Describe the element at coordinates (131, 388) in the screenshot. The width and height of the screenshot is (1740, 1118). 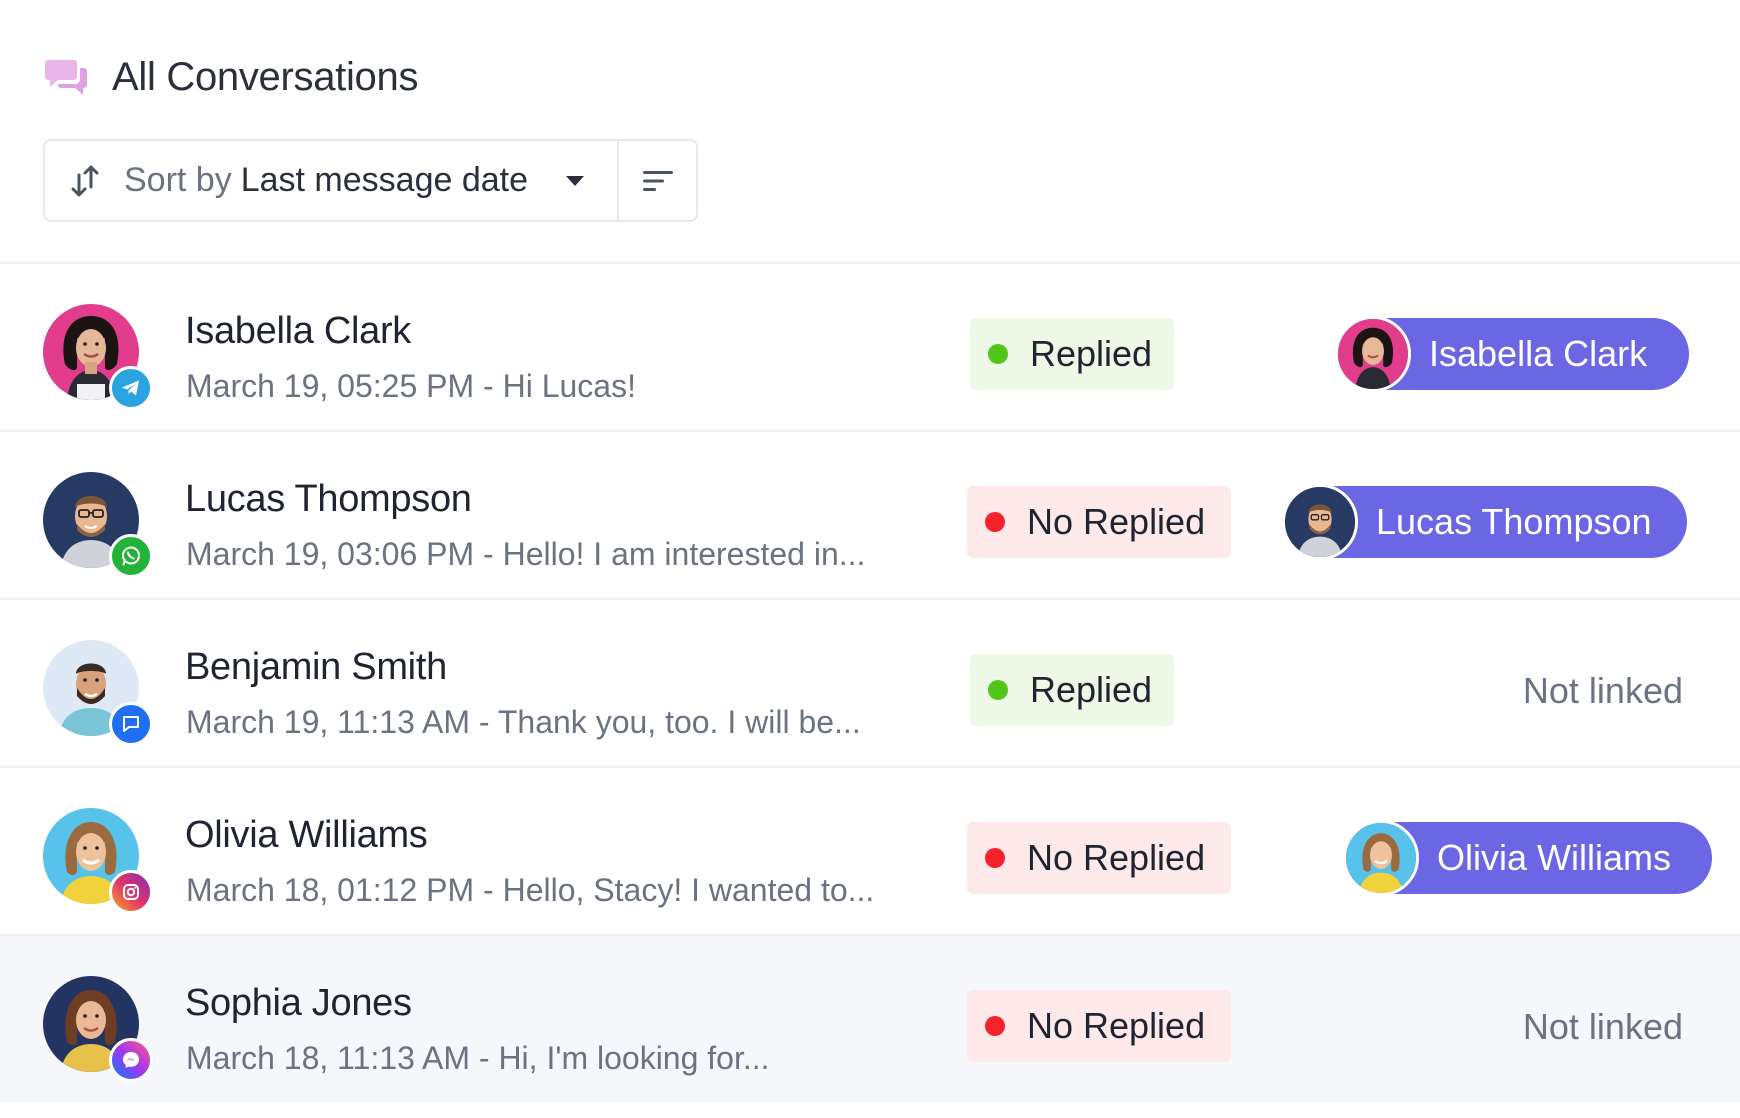
I see `telegram-icon` at that location.